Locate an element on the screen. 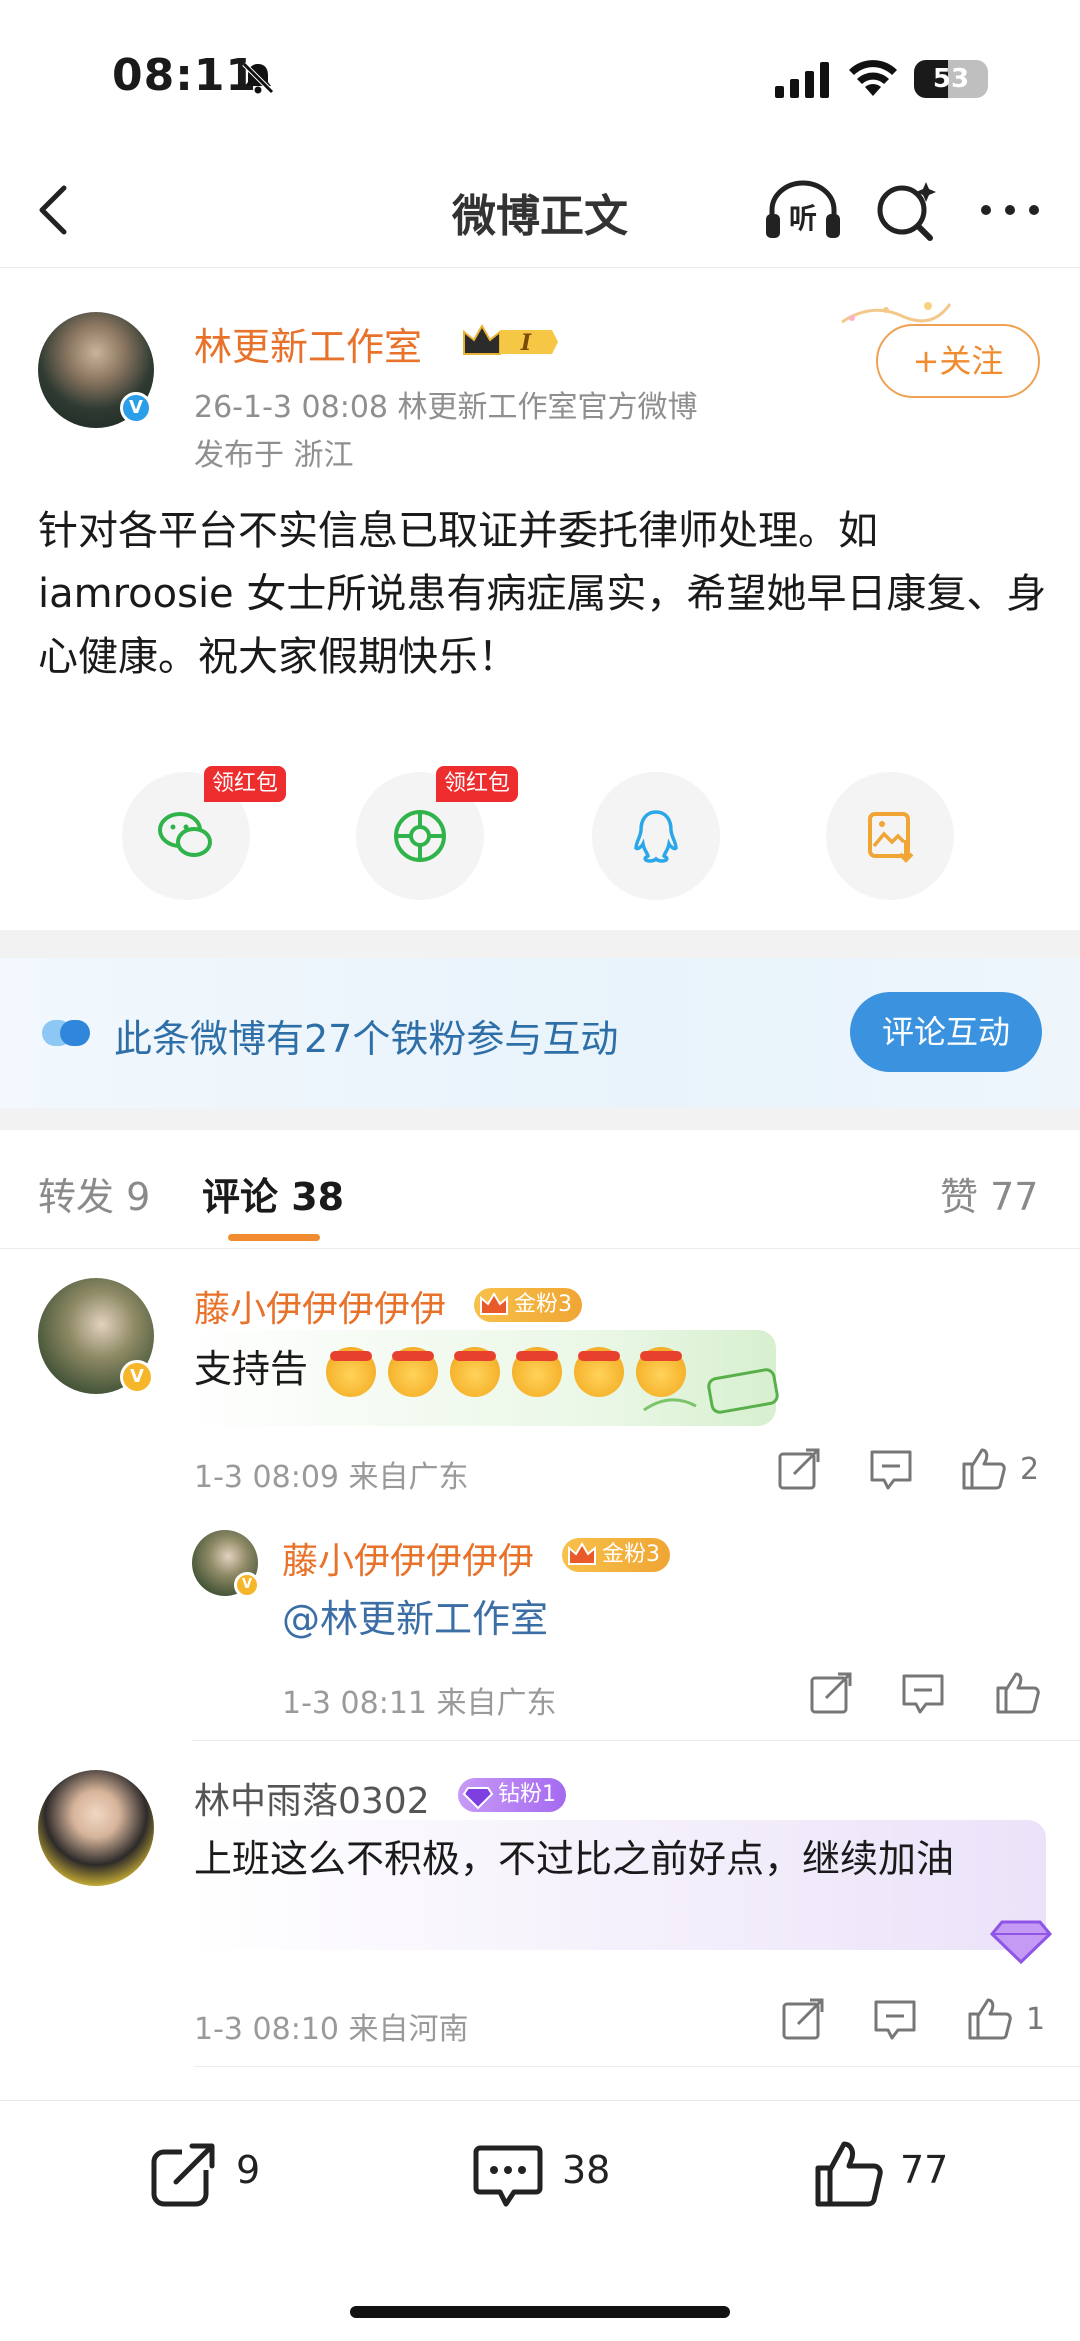 The width and height of the screenshot is (1080, 2341). comment-icon is located at coordinates (508, 2174).